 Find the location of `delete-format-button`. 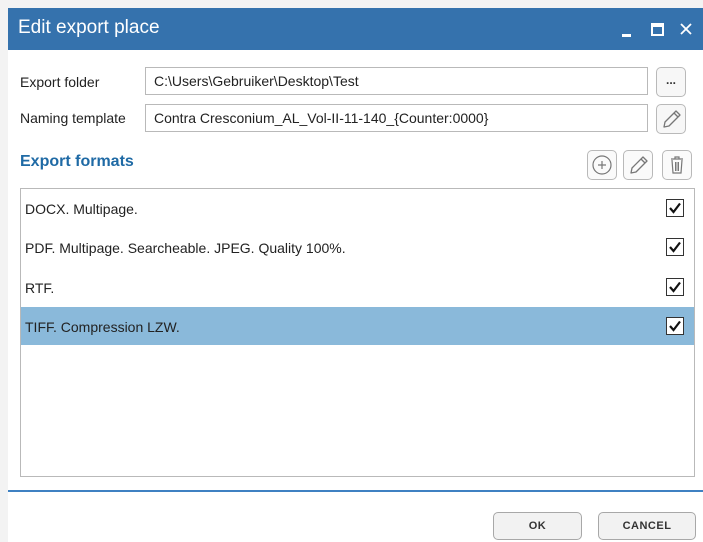

delete-format-button is located at coordinates (677, 165).